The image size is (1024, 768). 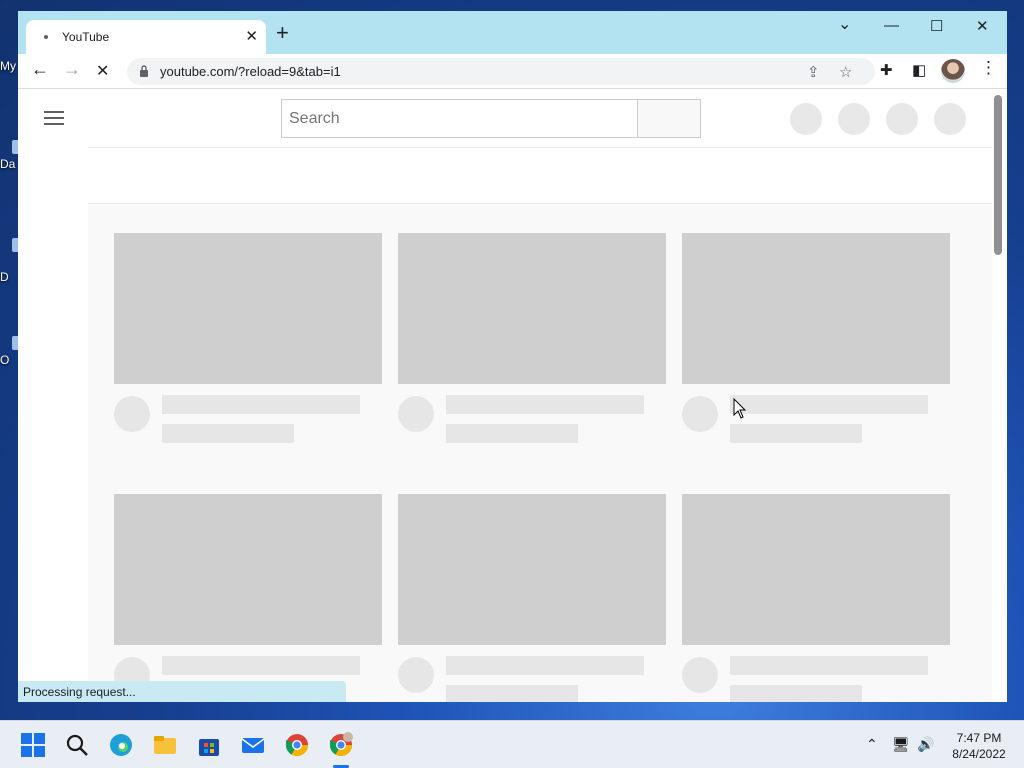 What do you see at coordinates (979, 738) in the screenshot?
I see `clock-time: 7:47 PM` at bounding box center [979, 738].